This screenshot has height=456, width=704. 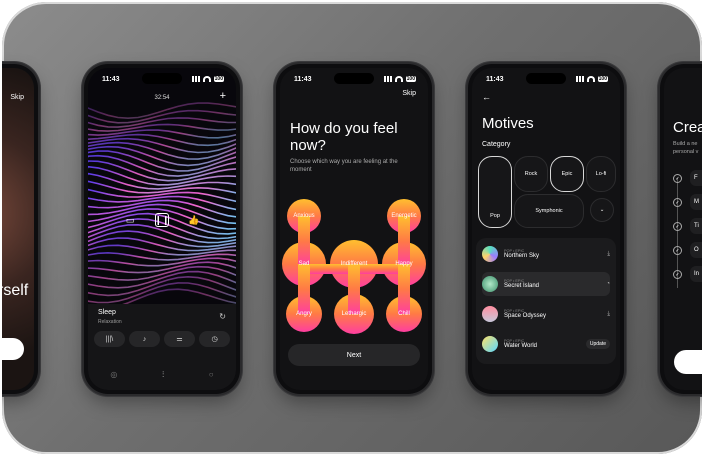 I want to click on create-button, so click(x=688, y=362).